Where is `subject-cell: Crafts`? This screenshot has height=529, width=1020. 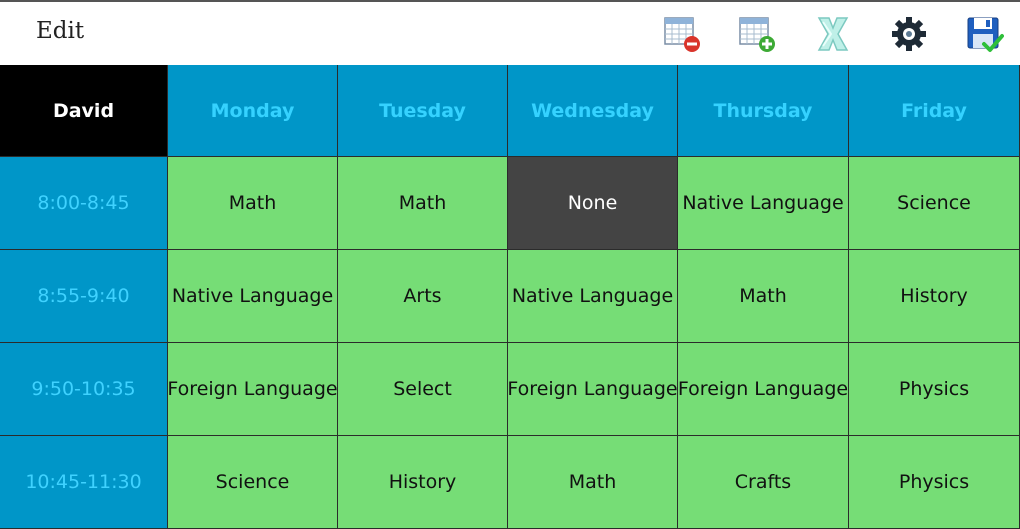
subject-cell: Crafts is located at coordinates (763, 482).